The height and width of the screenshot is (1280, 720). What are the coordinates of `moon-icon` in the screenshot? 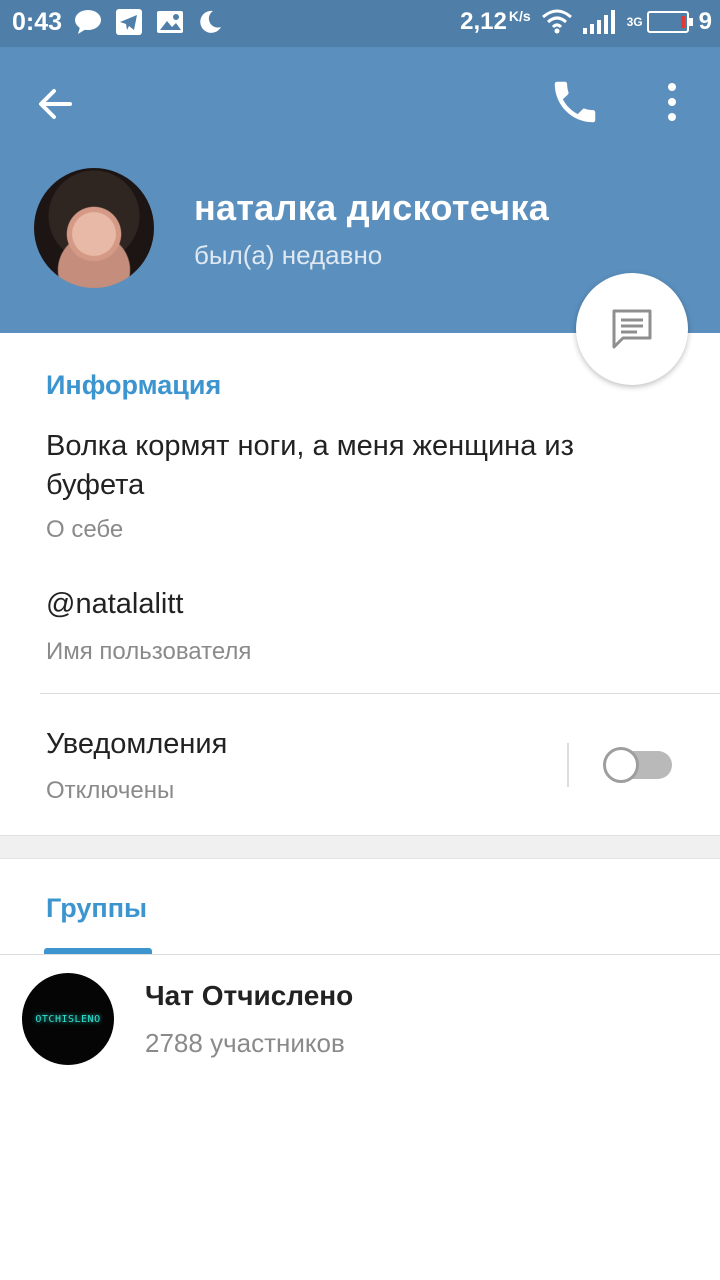 It's located at (210, 21).